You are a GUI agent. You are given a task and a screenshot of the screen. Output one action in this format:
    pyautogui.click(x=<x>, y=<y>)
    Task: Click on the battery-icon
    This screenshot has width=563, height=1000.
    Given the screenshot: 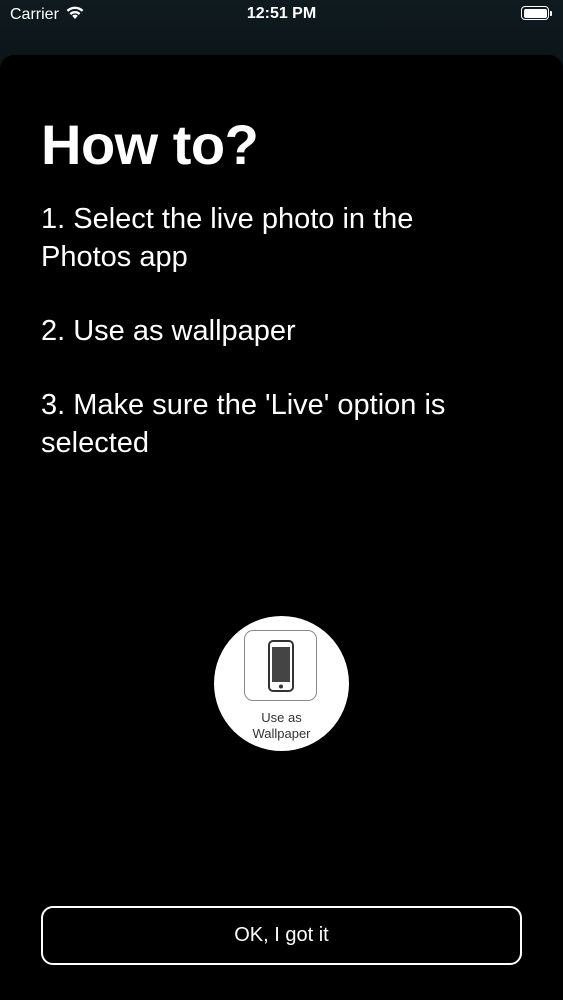 What is the action you would take?
    pyautogui.click(x=536, y=13)
    